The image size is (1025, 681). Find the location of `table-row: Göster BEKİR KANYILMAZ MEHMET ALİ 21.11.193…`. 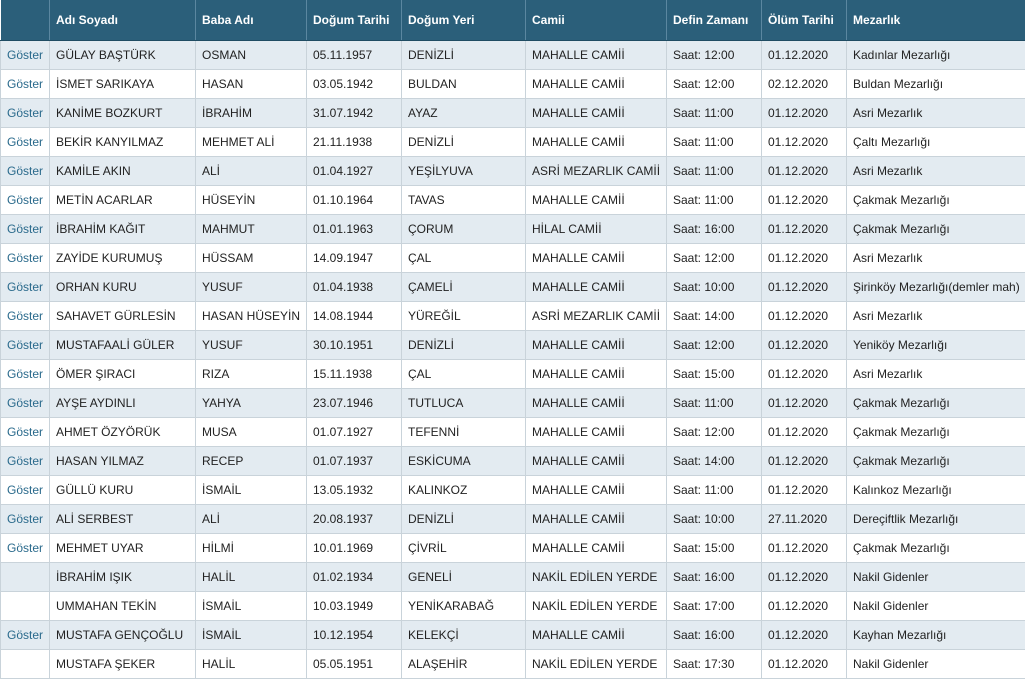

table-row: Göster BEKİR KANYILMAZ MEHMET ALİ 21.11.193… is located at coordinates (512, 142).